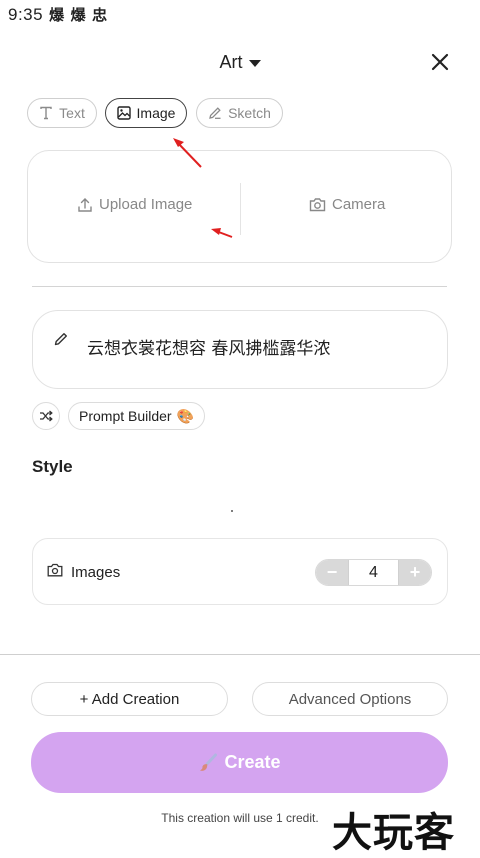  What do you see at coordinates (96, 572) in the screenshot?
I see `images-label: Images` at bounding box center [96, 572].